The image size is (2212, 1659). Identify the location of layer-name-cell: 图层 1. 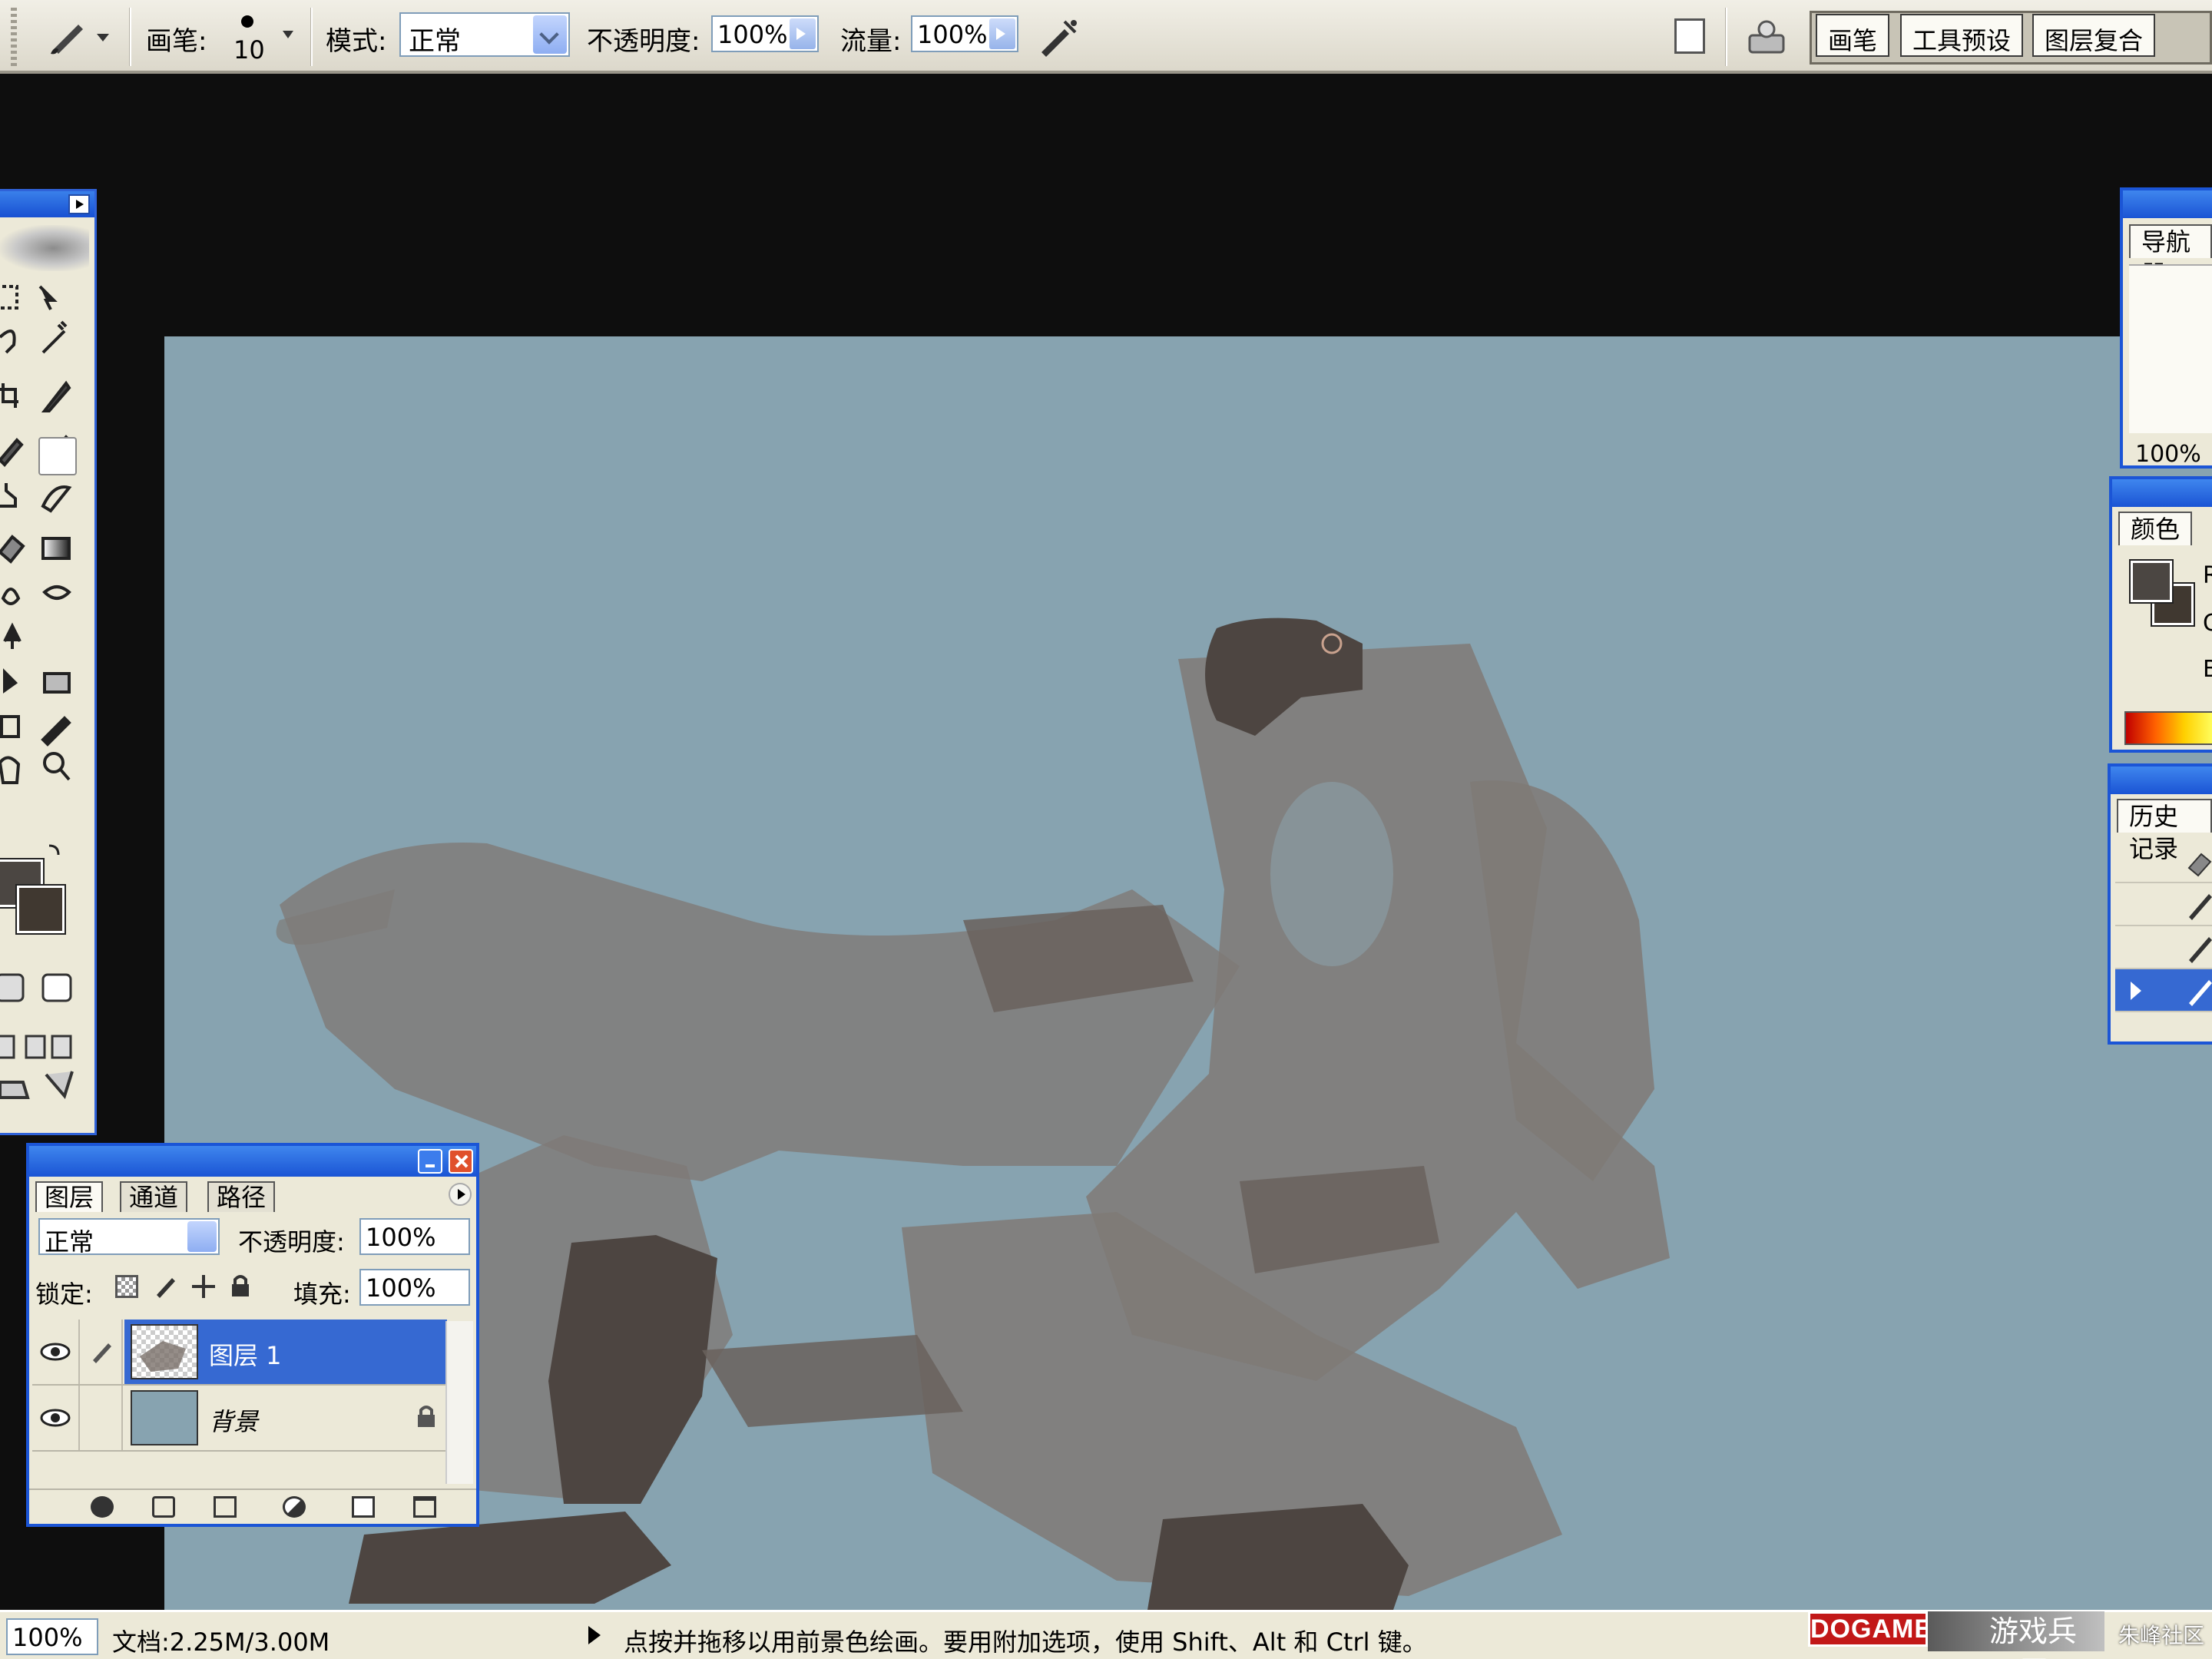
(285, 1352).